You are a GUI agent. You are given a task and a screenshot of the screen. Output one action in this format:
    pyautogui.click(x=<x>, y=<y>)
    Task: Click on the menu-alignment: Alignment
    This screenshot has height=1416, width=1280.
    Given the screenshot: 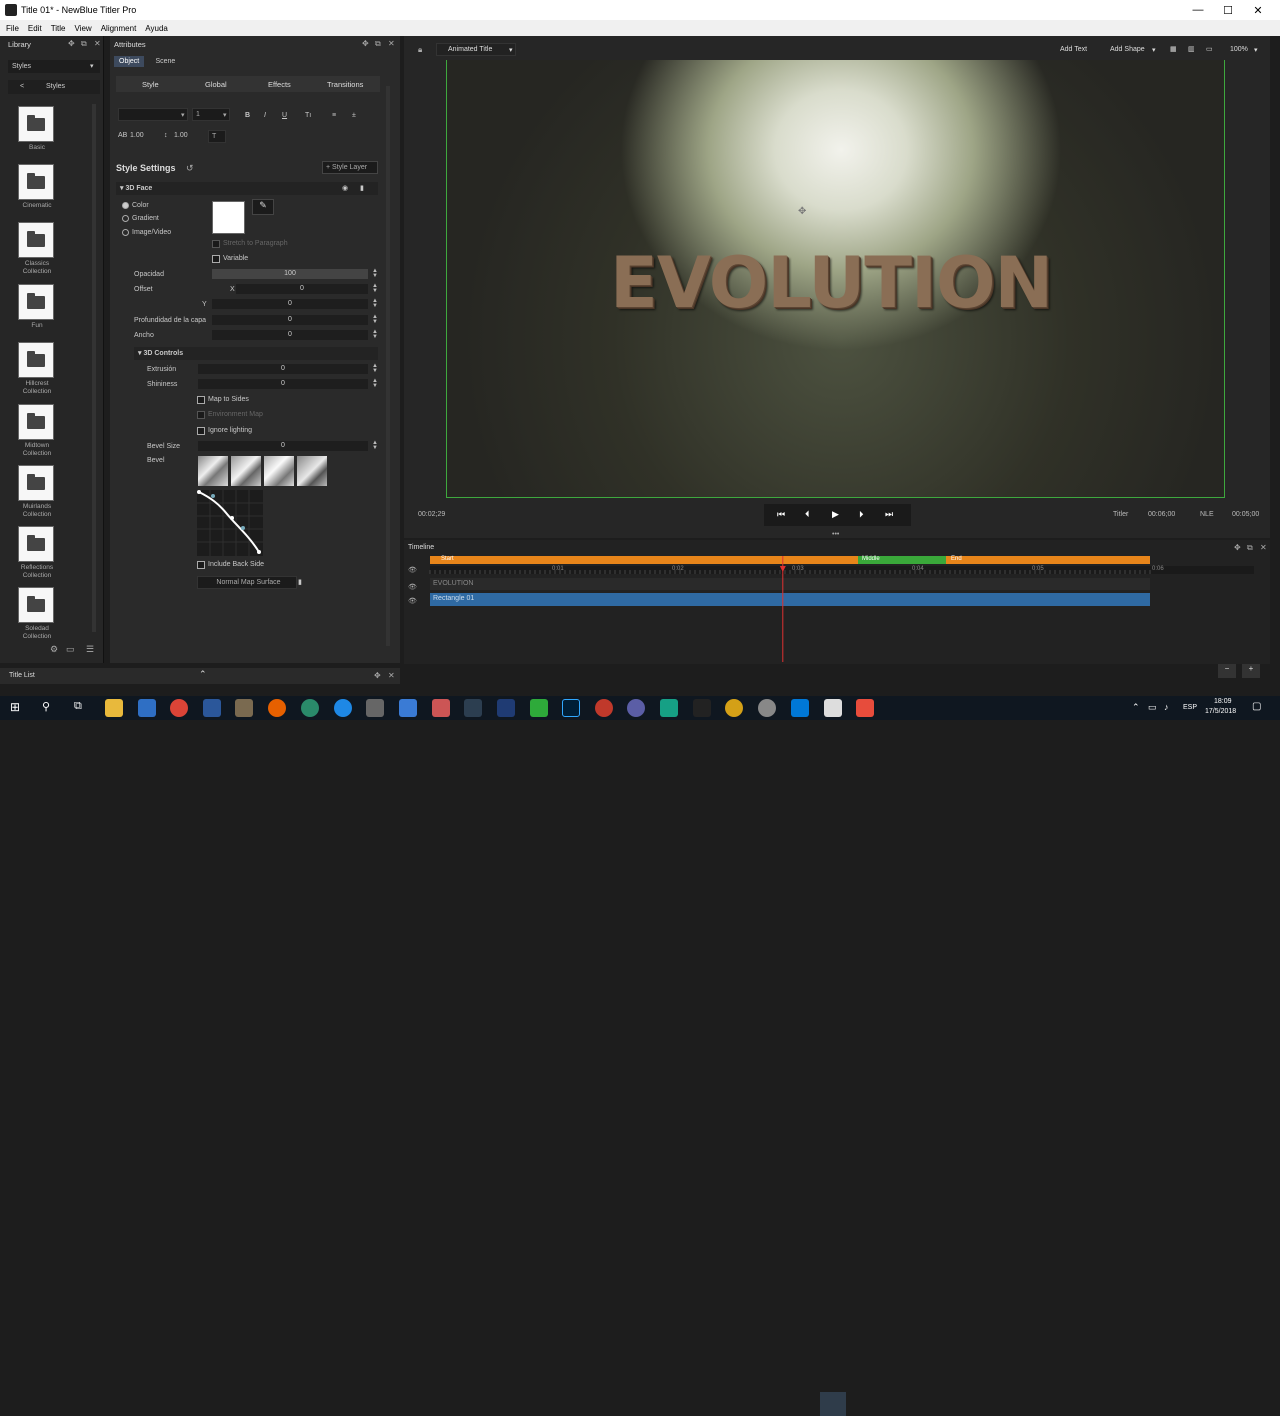 What is the action you would take?
    pyautogui.click(x=119, y=28)
    